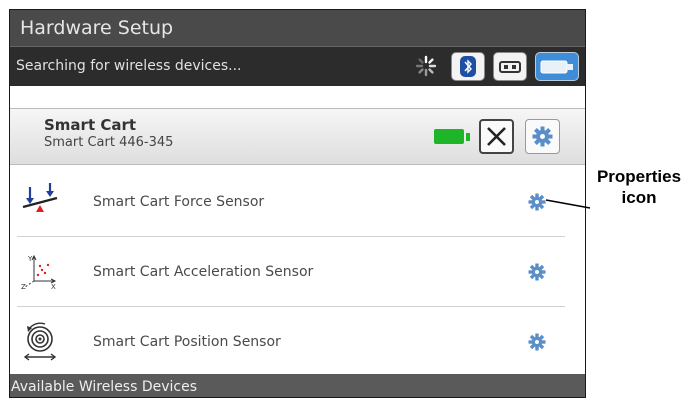 The height and width of the screenshot is (398, 694). What do you see at coordinates (39, 272) in the screenshot?
I see `acceleration-sensor-icon: Y X Z` at bounding box center [39, 272].